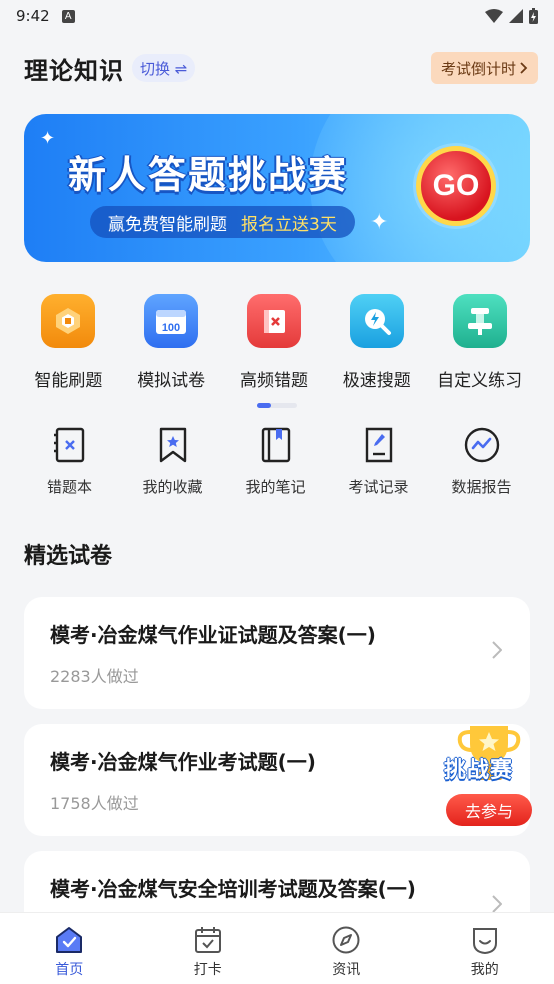  What do you see at coordinates (376, 321) in the screenshot?
I see `quick-search-icon` at bounding box center [376, 321].